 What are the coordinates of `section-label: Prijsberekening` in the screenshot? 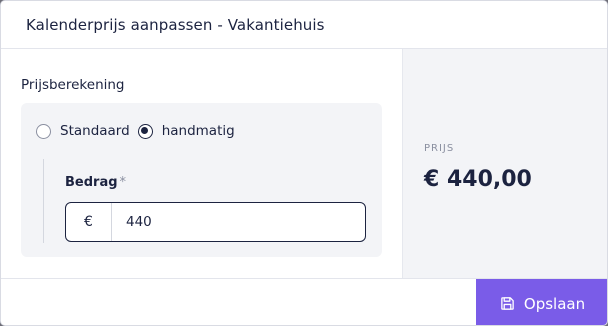 It's located at (73, 85).